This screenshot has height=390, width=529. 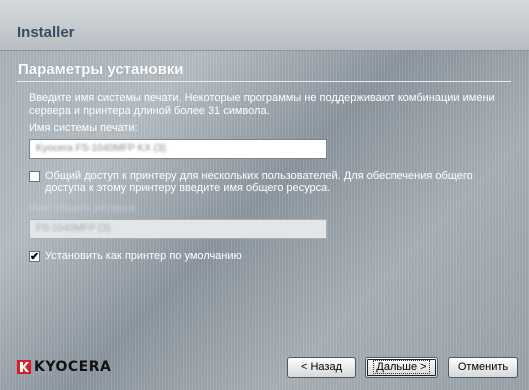 I want to click on default-printer-label: Установить как принтер по умолчанию, so click(x=143, y=256).